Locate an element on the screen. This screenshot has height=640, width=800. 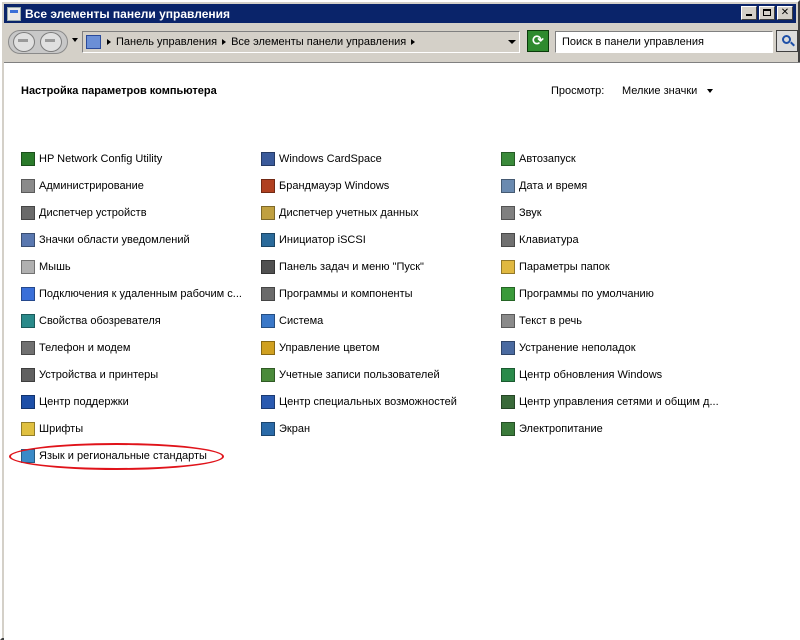
control-panel-item: Параметры папок is located at coordinates (555, 267).